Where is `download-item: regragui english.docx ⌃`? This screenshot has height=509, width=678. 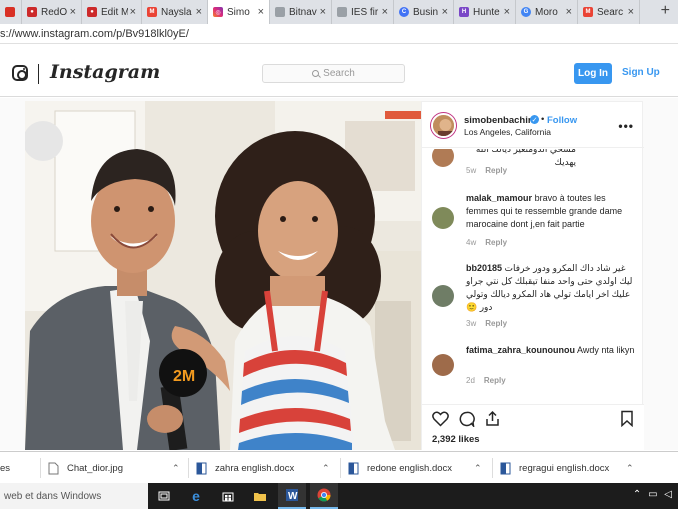 download-item: regragui english.docx ⌃ is located at coordinates (570, 468).